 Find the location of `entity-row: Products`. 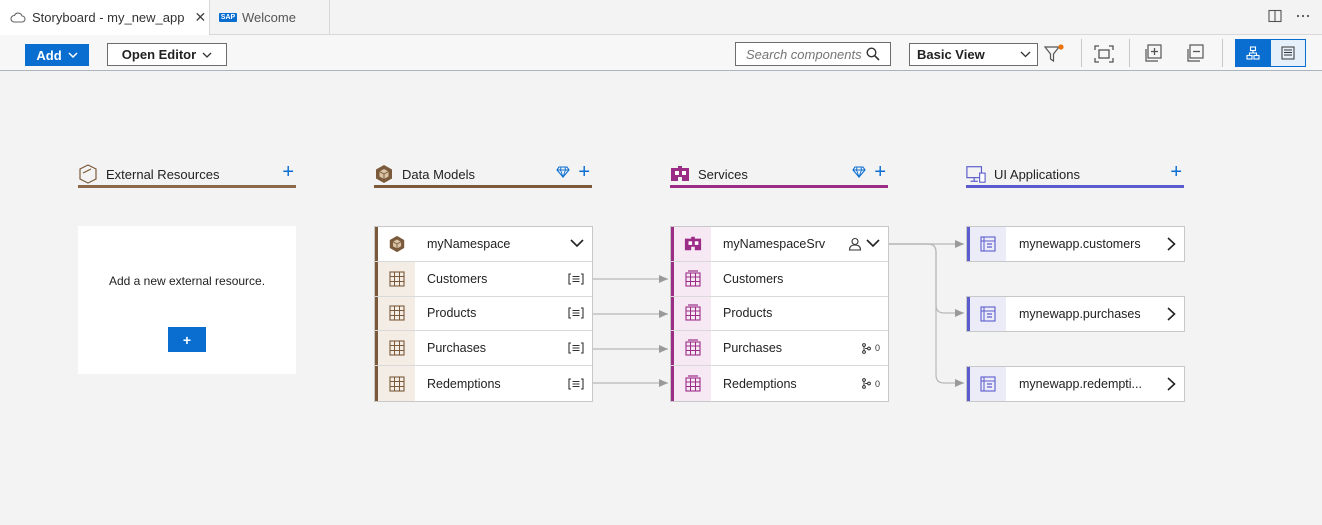

entity-row: Products is located at coordinates (483, 314).